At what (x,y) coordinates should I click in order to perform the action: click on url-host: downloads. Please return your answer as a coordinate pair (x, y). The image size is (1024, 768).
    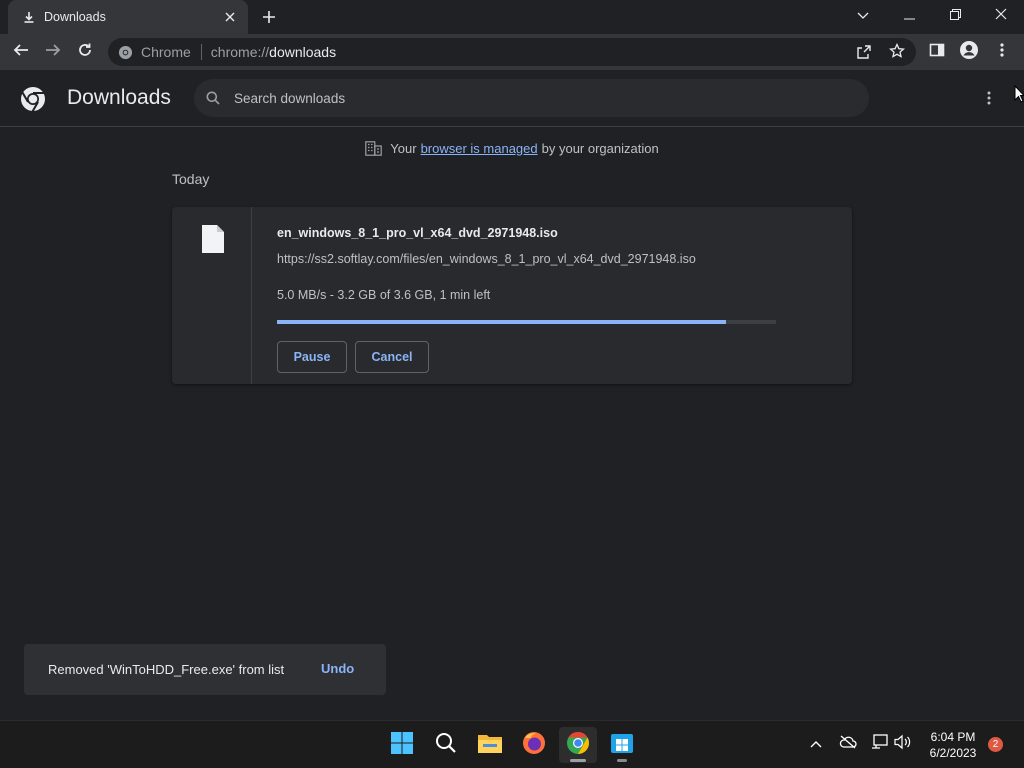
    Looking at the image, I should click on (303, 52).